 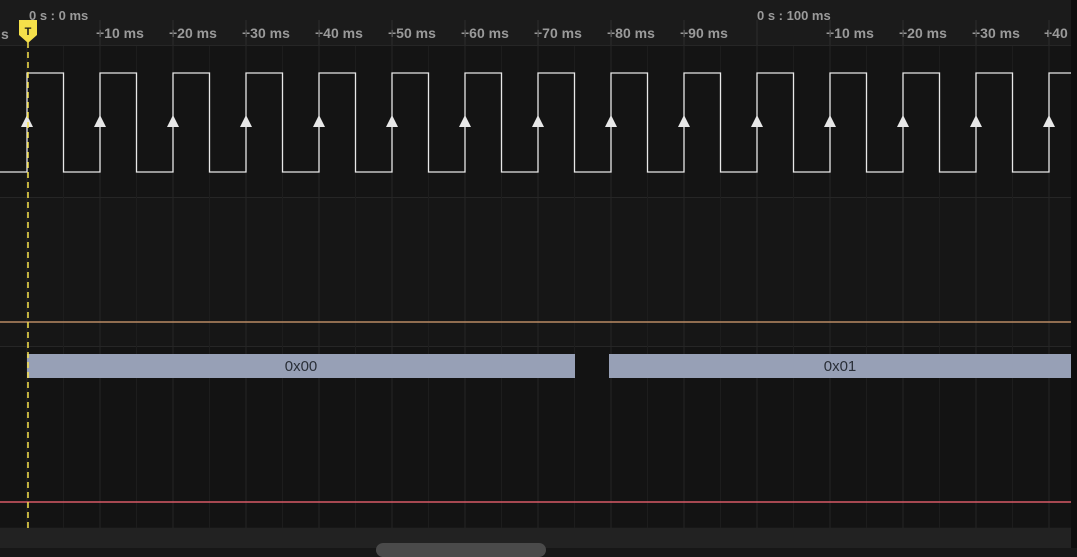 What do you see at coordinates (840, 366) in the screenshot?
I see `decoded-packet-value: 0x01` at bounding box center [840, 366].